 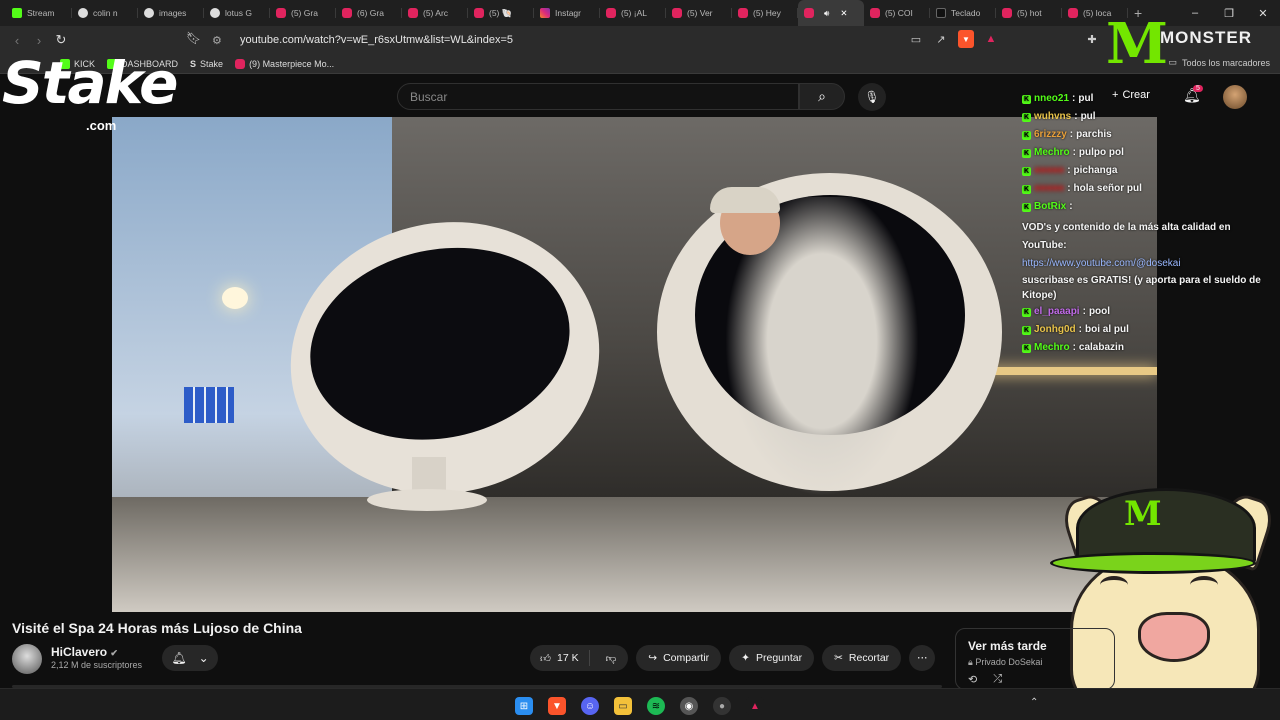 What do you see at coordinates (39, 40) in the screenshot?
I see `forward-icon: ›` at bounding box center [39, 40].